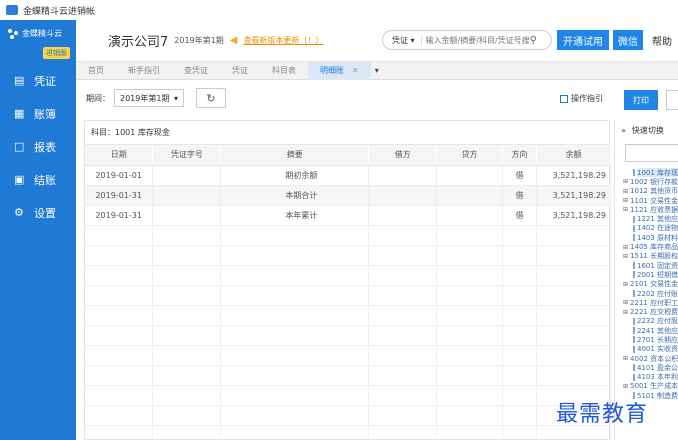 The width and height of the screenshot is (678, 440). I want to click on trial-button: 开通试用, so click(583, 40).